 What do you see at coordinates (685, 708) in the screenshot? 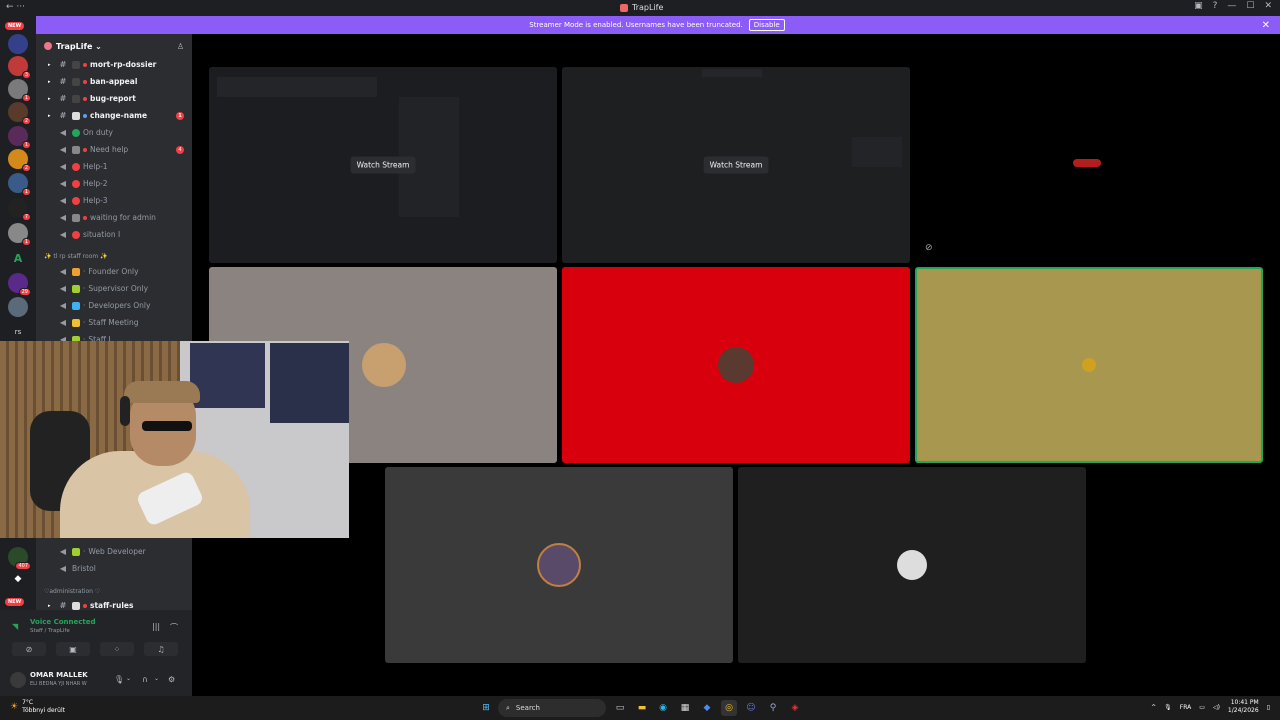
I see `store-icon: ▦` at bounding box center [685, 708].